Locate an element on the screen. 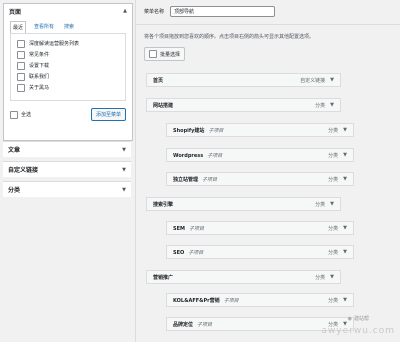  menu-item-title-wrap: 独立站管理 子项目 is located at coordinates (195, 179).